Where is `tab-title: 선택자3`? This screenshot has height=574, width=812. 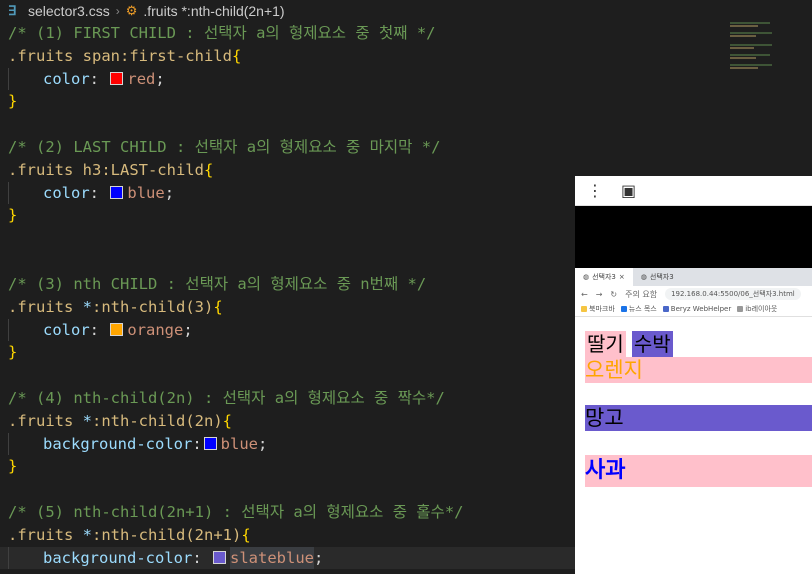
tab-title: 선택자3 is located at coordinates (661, 277).